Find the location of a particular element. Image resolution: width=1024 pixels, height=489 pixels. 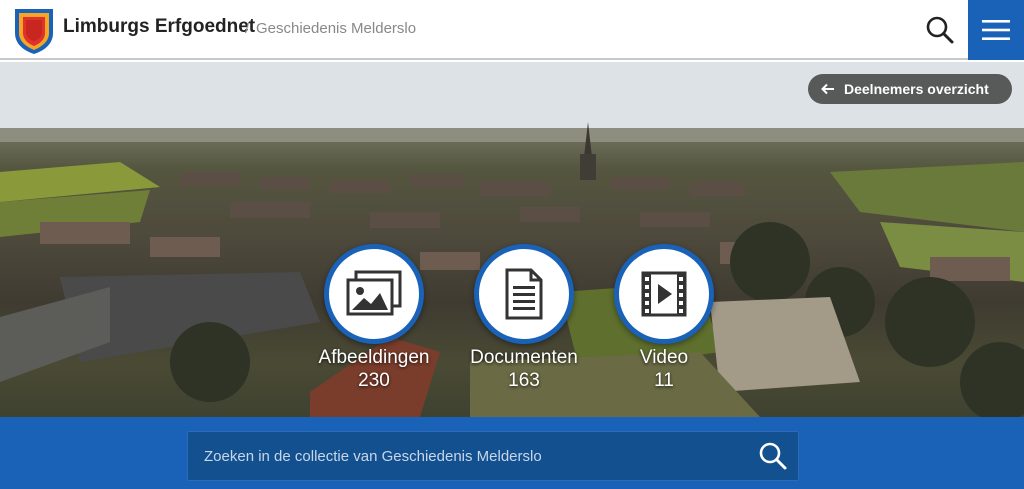

category-documents: Documenten 163 is located at coordinates (524, 318).